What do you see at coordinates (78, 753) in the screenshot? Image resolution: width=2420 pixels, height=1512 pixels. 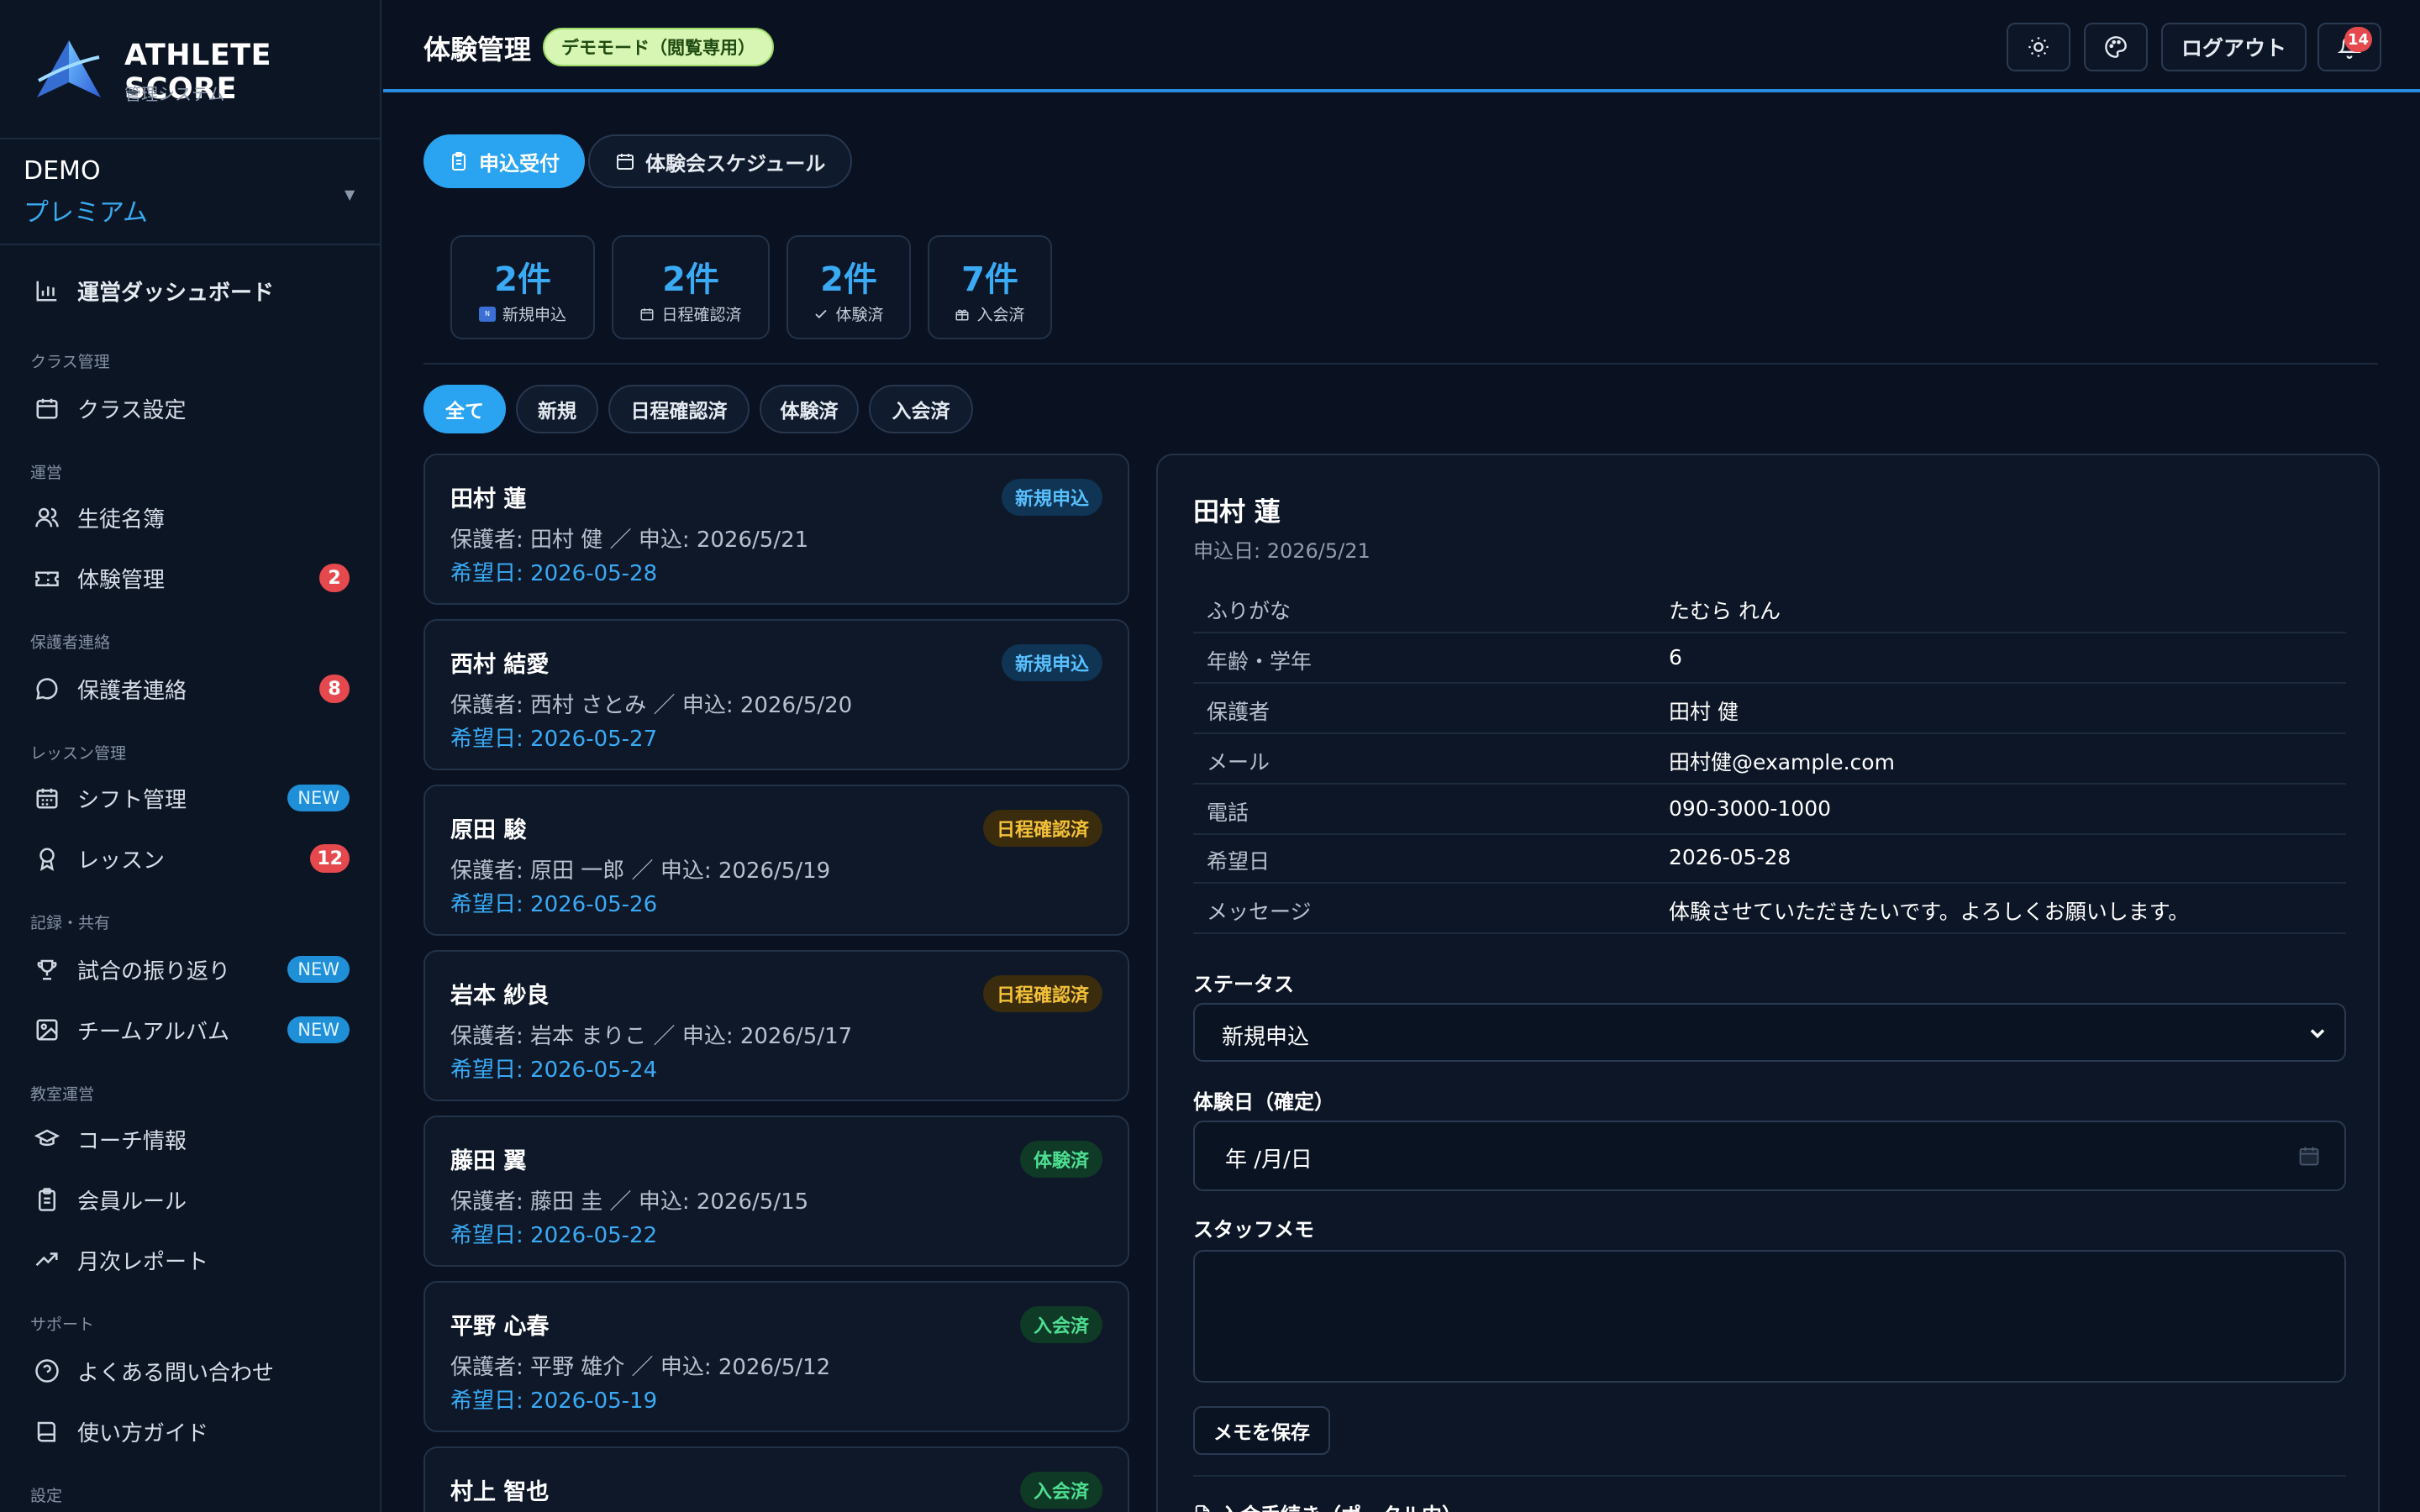 I see `nav-section-lesson: レッスン管理` at bounding box center [78, 753].